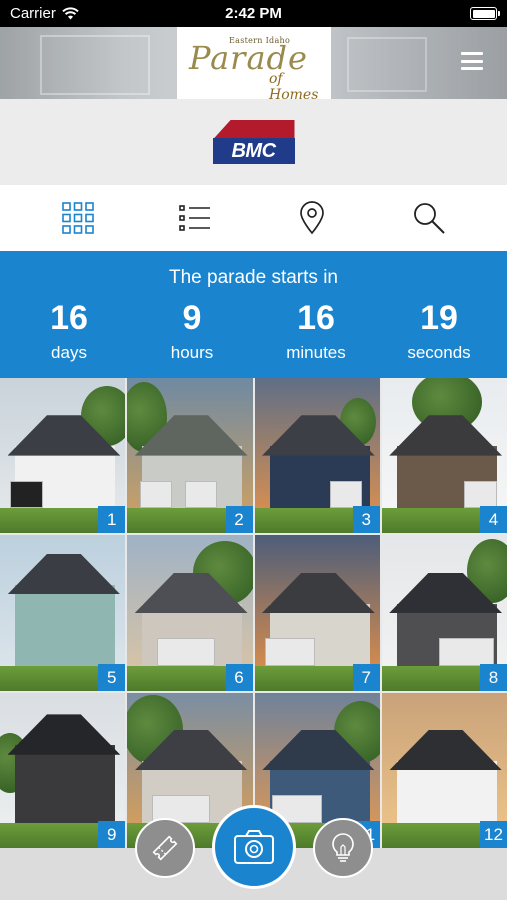 The height and width of the screenshot is (900, 507). Describe the element at coordinates (485, 13) in the screenshot. I see `battery-icon` at that location.